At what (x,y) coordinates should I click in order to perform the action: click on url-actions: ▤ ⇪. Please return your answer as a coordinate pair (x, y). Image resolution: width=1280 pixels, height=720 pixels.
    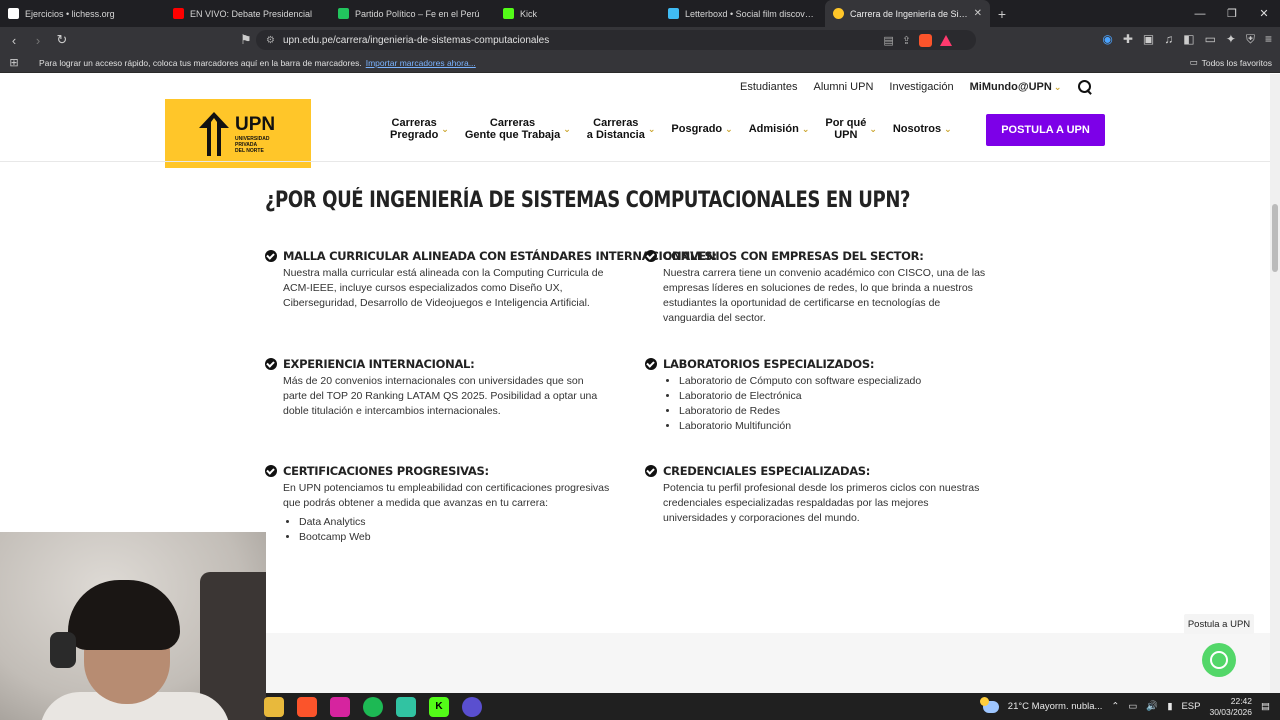
    Looking at the image, I should click on (917, 40).